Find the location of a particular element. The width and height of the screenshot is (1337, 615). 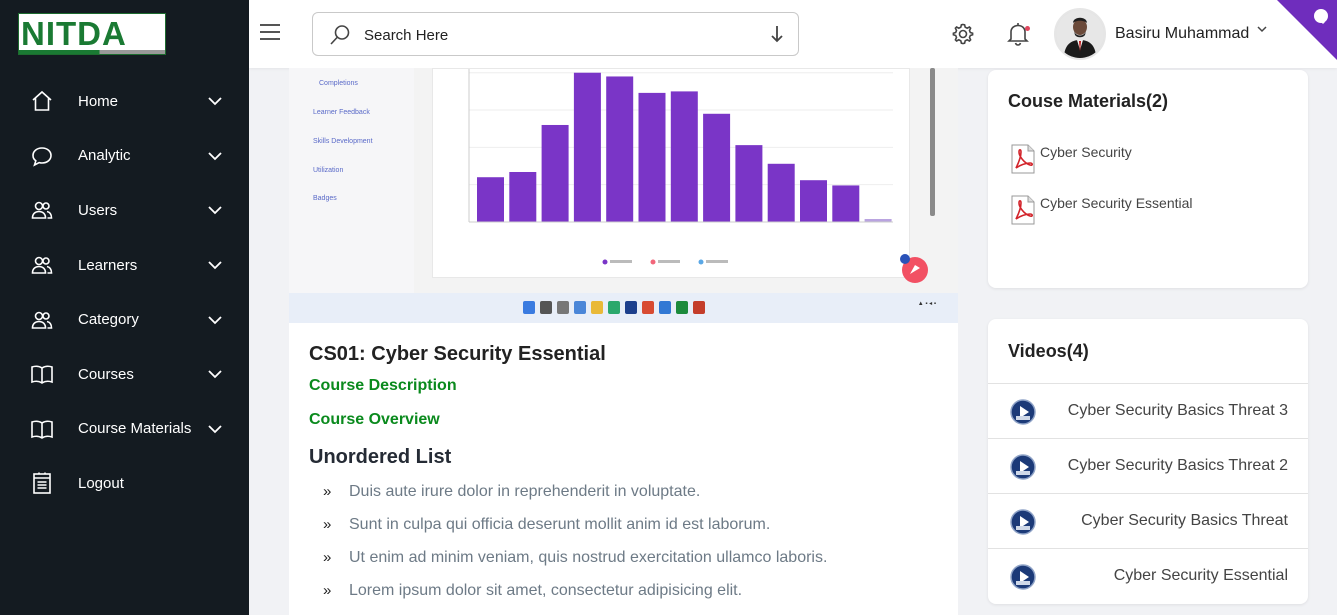

materials-title: Couse Materials(2) is located at coordinates (1088, 101).